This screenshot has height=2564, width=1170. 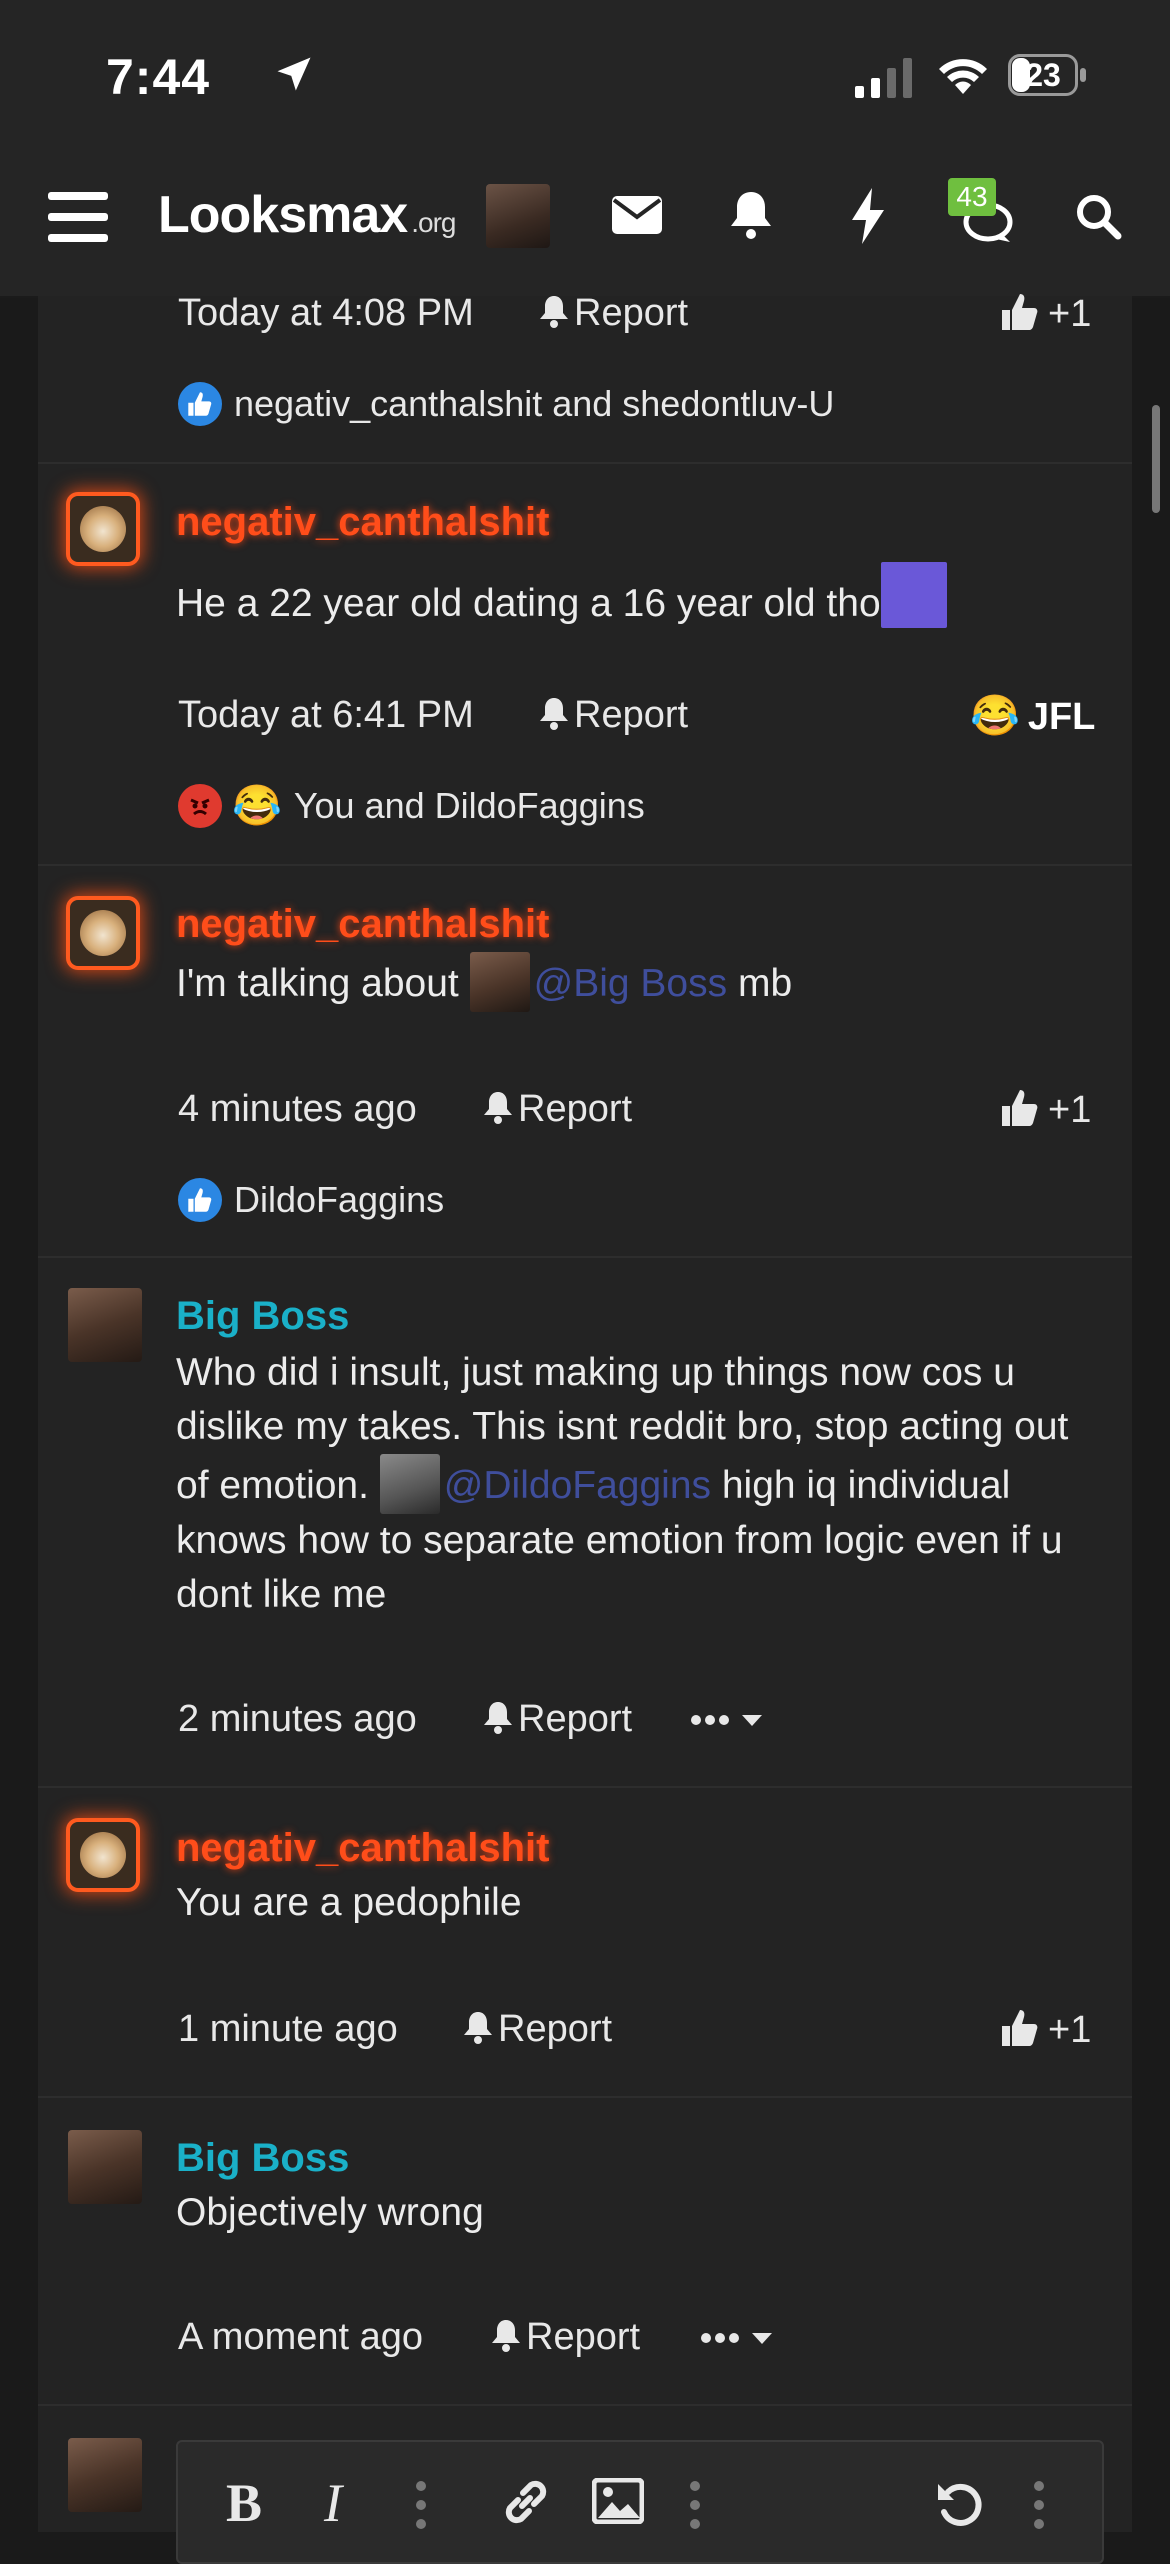 I want to click on status-bar: 7:44 23, so click(x=585, y=75).